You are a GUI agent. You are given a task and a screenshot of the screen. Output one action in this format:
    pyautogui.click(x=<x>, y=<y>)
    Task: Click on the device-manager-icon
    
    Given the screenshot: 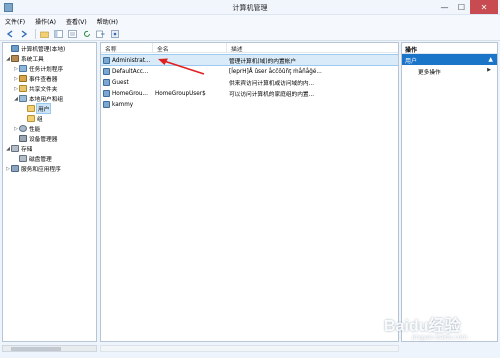 What is the action you would take?
    pyautogui.click(x=23, y=138)
    